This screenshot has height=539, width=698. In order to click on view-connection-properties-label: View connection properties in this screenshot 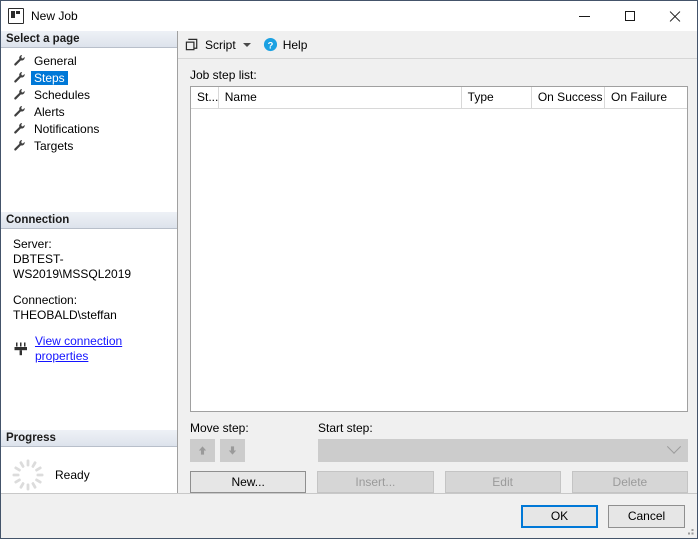, I will do `click(79, 348)`.